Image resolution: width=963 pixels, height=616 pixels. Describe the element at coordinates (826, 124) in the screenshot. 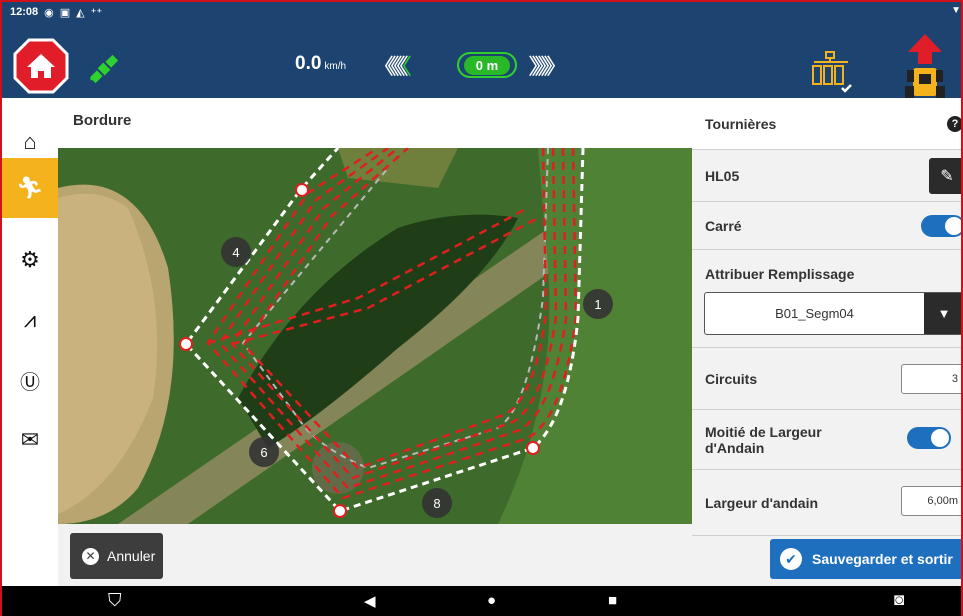

I see `panel-header: Tournières ?` at that location.